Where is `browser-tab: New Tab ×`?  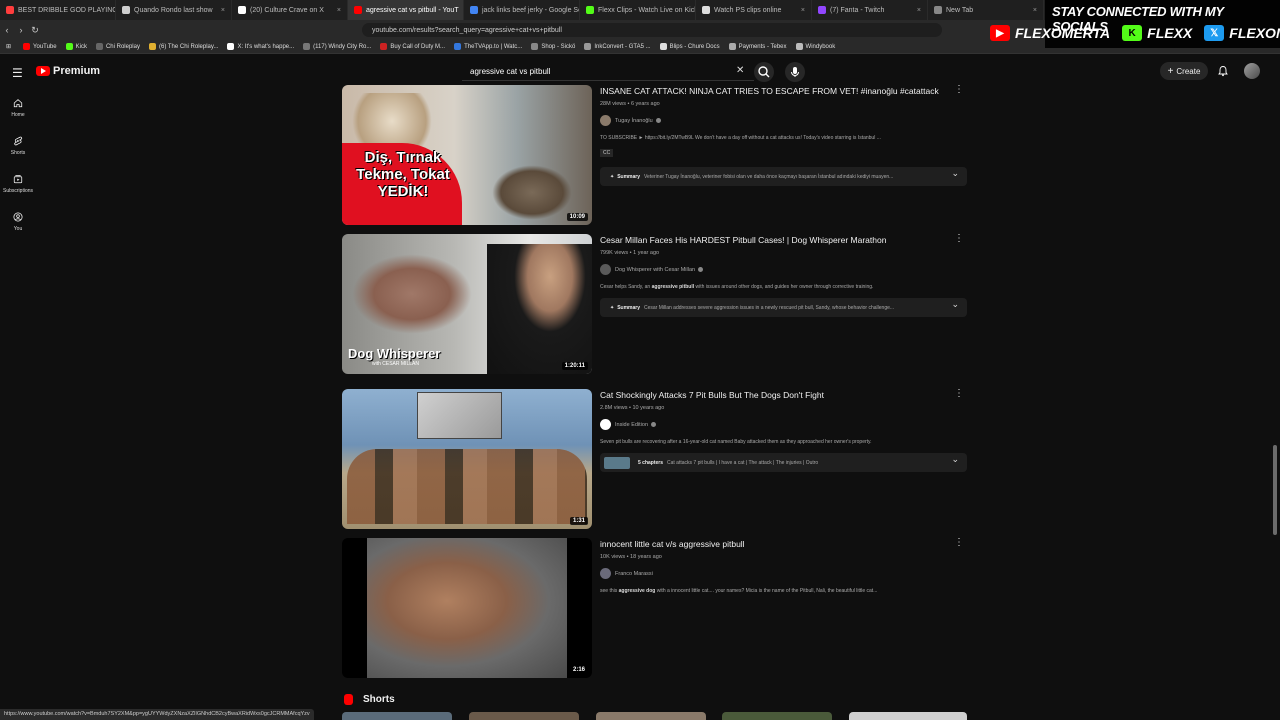 browser-tab: New Tab × is located at coordinates (986, 10).